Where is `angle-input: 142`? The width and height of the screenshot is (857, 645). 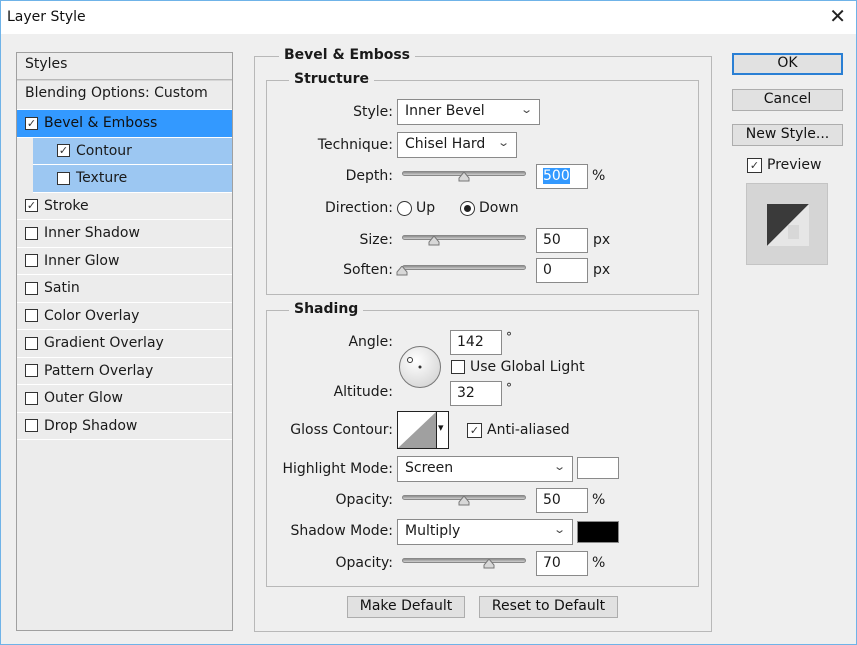
angle-input: 142 is located at coordinates (476, 342).